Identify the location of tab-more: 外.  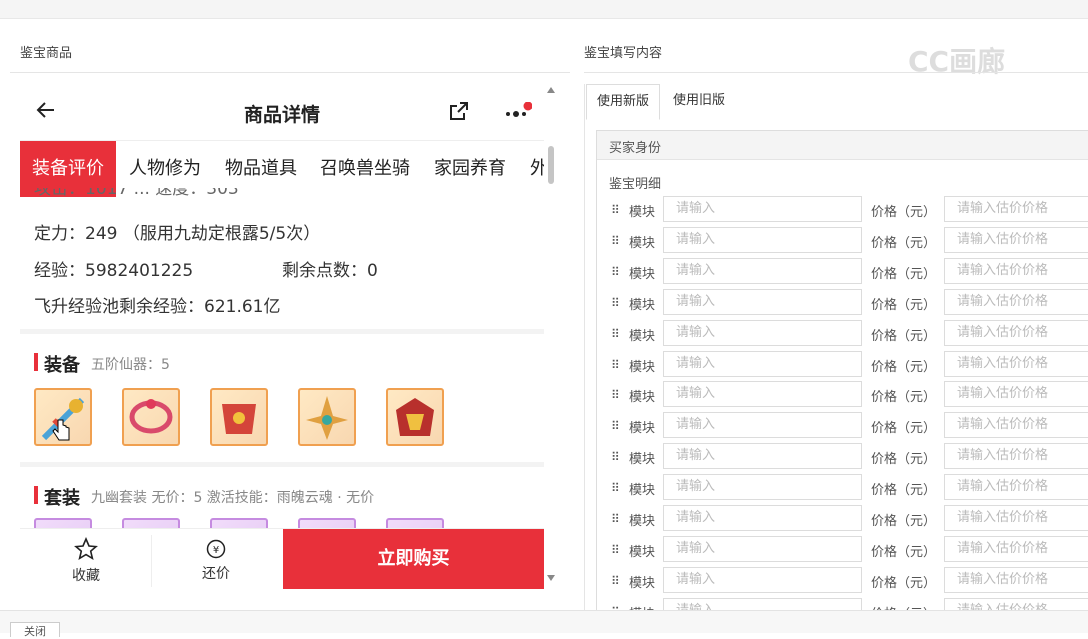
(537, 169).